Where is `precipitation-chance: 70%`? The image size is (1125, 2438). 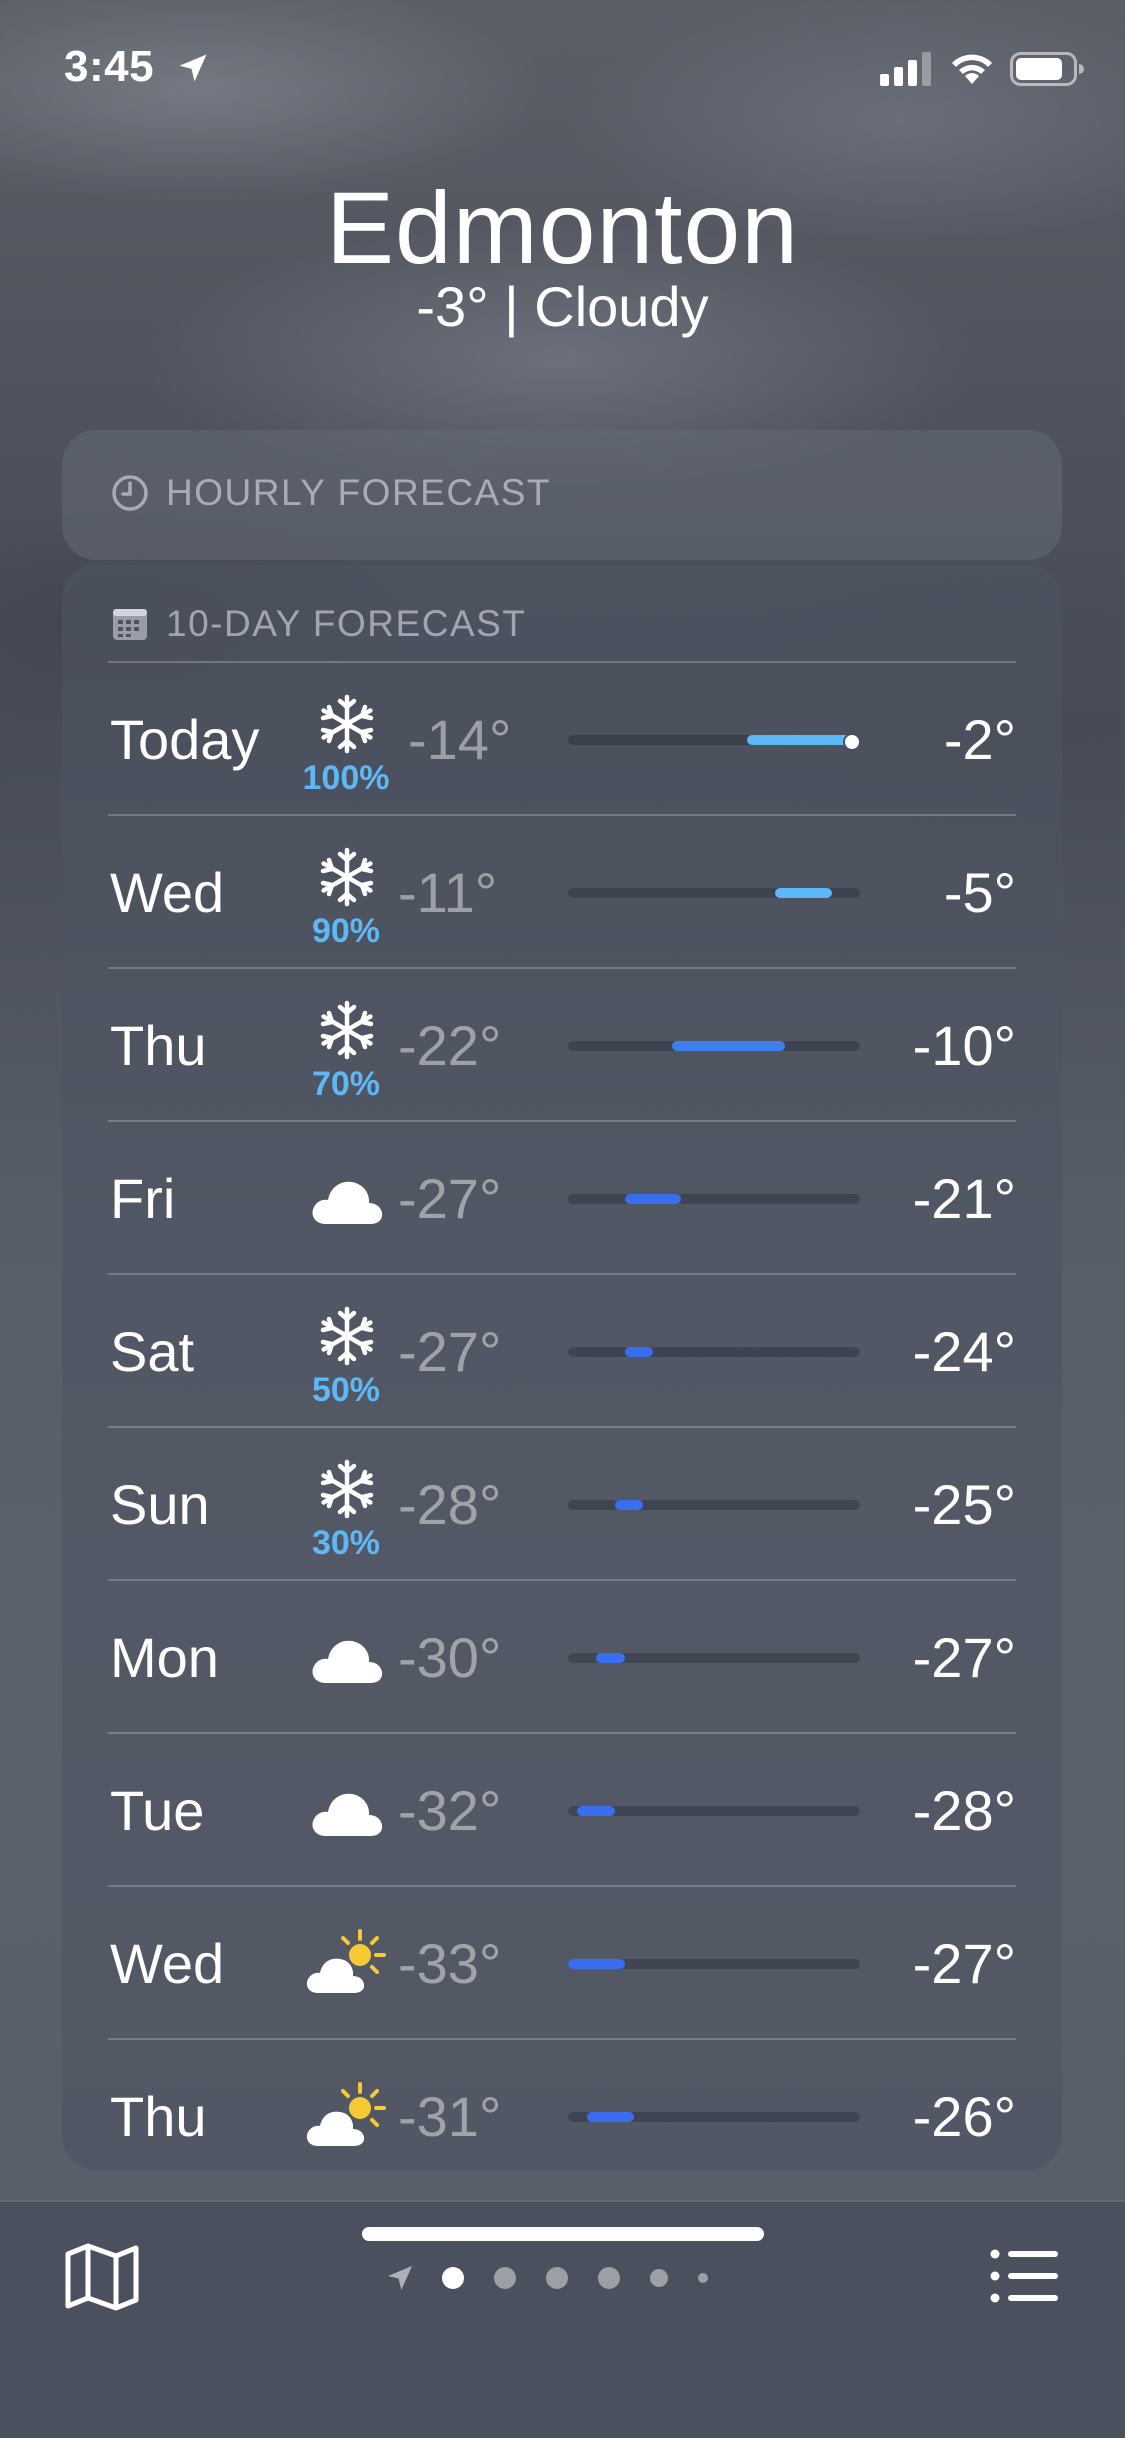
precipitation-chance: 70% is located at coordinates (346, 1084).